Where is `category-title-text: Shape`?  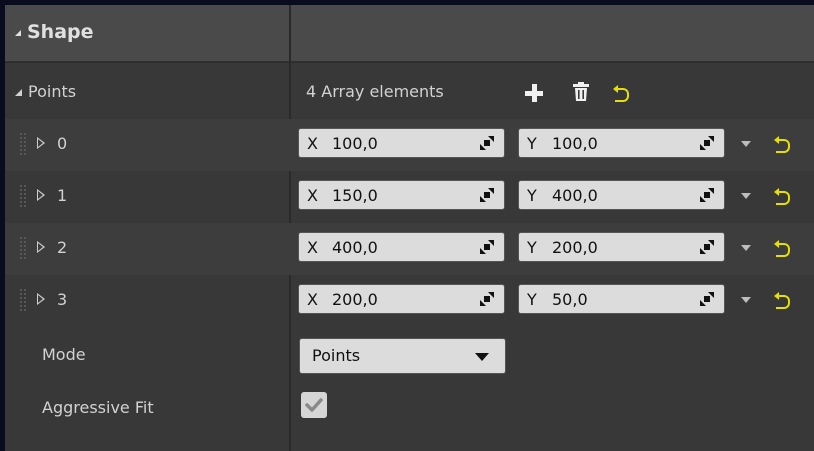
category-title-text: Shape is located at coordinates (60, 32).